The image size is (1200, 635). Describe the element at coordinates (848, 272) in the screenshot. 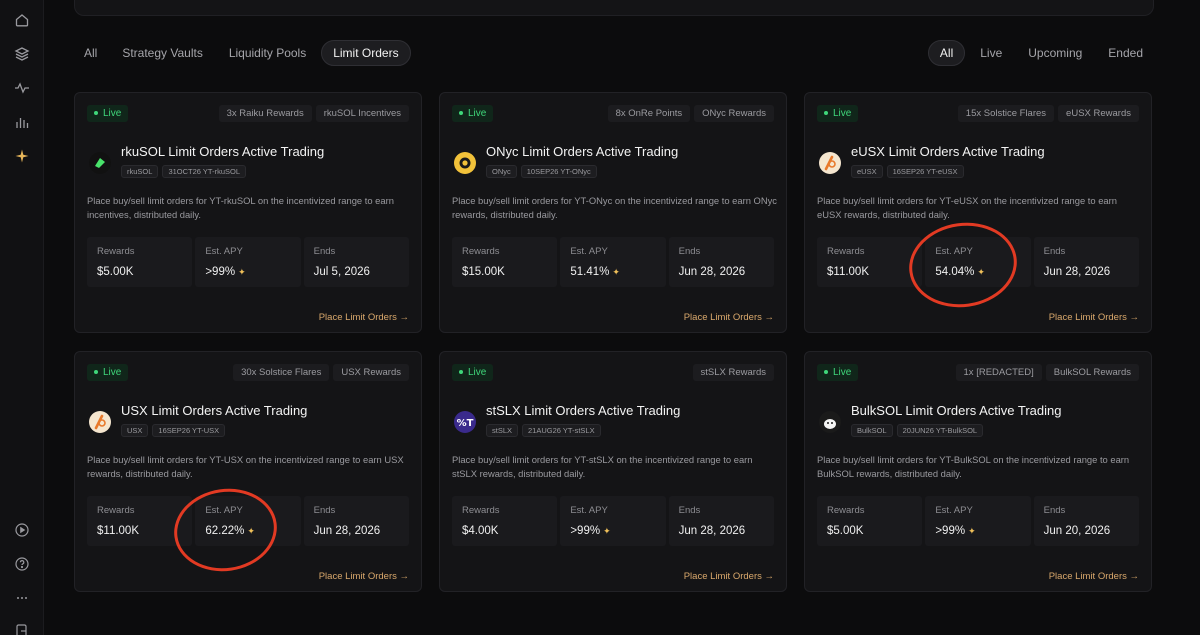

I see `rewards-amount: $11.00K` at that location.